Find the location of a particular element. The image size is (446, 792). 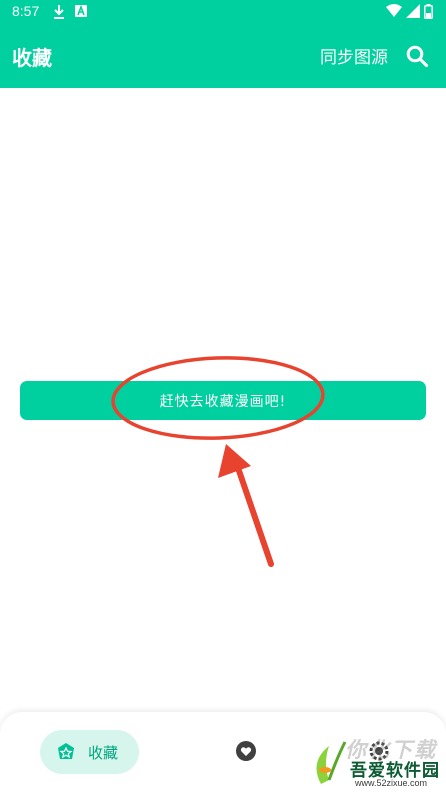

favorite-tag-icon is located at coordinates (66, 751).